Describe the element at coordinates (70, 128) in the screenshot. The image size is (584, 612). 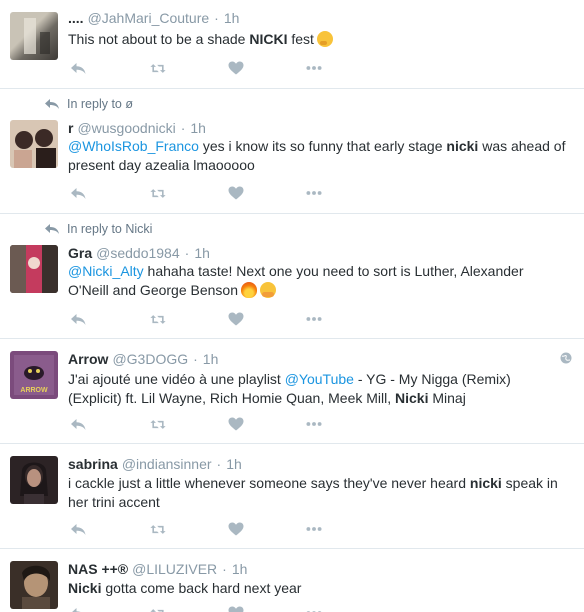
I see `display-name: r` at that location.